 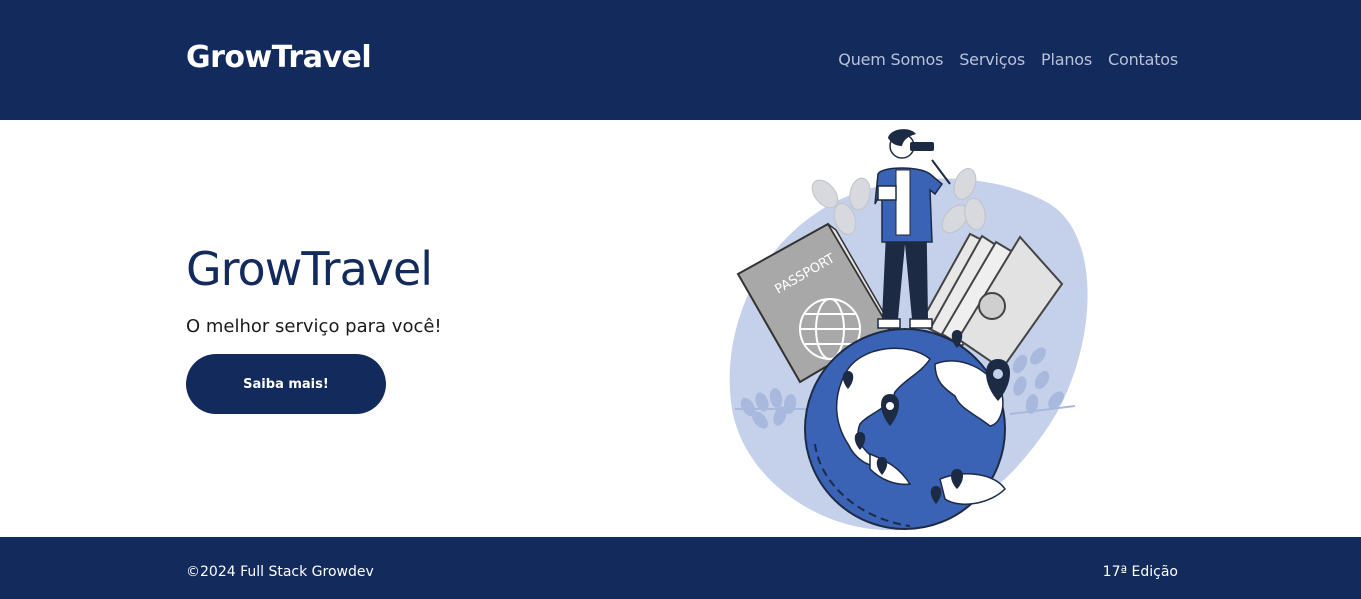 What do you see at coordinates (280, 572) in the screenshot?
I see `copyright-text: ©2024 Full Stack Growdev` at bounding box center [280, 572].